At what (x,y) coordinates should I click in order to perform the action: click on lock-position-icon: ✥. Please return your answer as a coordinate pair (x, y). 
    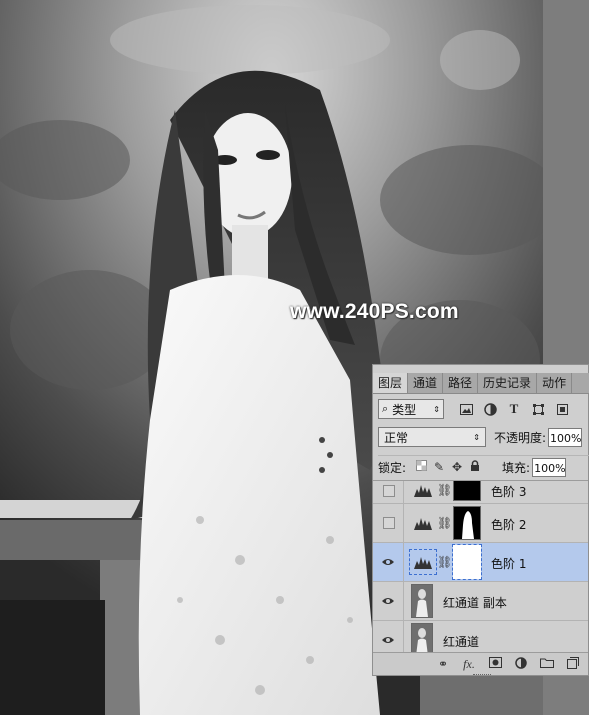
    Looking at the image, I should click on (457, 467).